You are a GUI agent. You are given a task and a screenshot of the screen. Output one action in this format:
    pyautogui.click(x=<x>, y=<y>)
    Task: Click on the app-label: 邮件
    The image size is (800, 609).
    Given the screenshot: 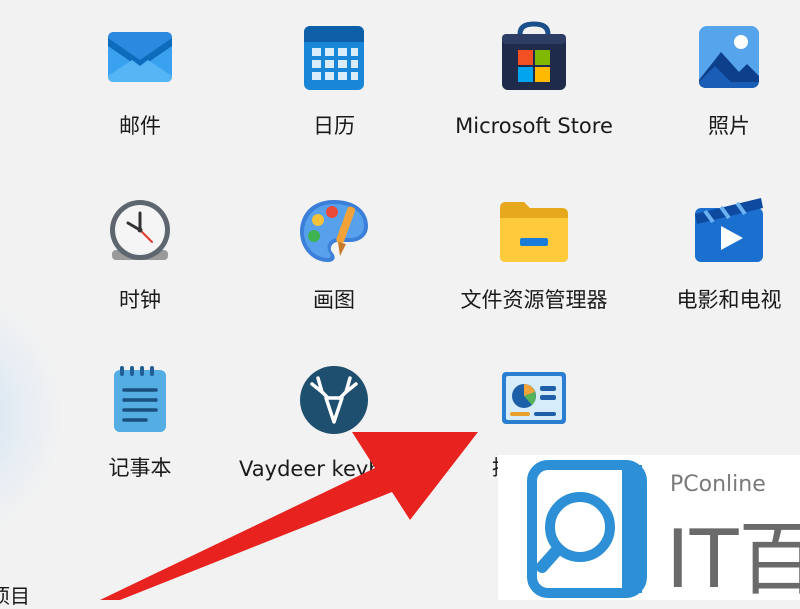 What is the action you would take?
    pyautogui.click(x=140, y=126)
    